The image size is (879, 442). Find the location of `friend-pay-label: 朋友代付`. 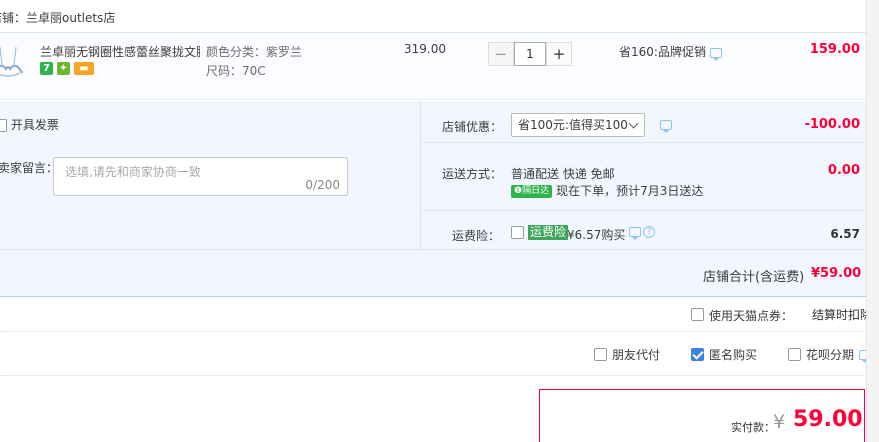

friend-pay-label: 朋友代付 is located at coordinates (636, 355).